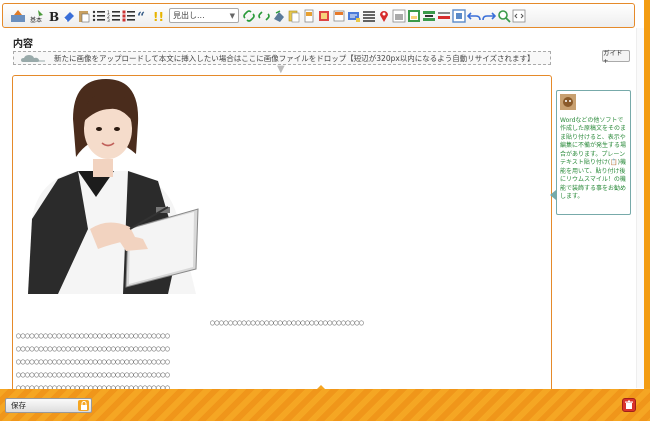 This screenshot has width=650, height=421. Describe the element at coordinates (109, 186) in the screenshot. I see `inserted-photo` at that location.